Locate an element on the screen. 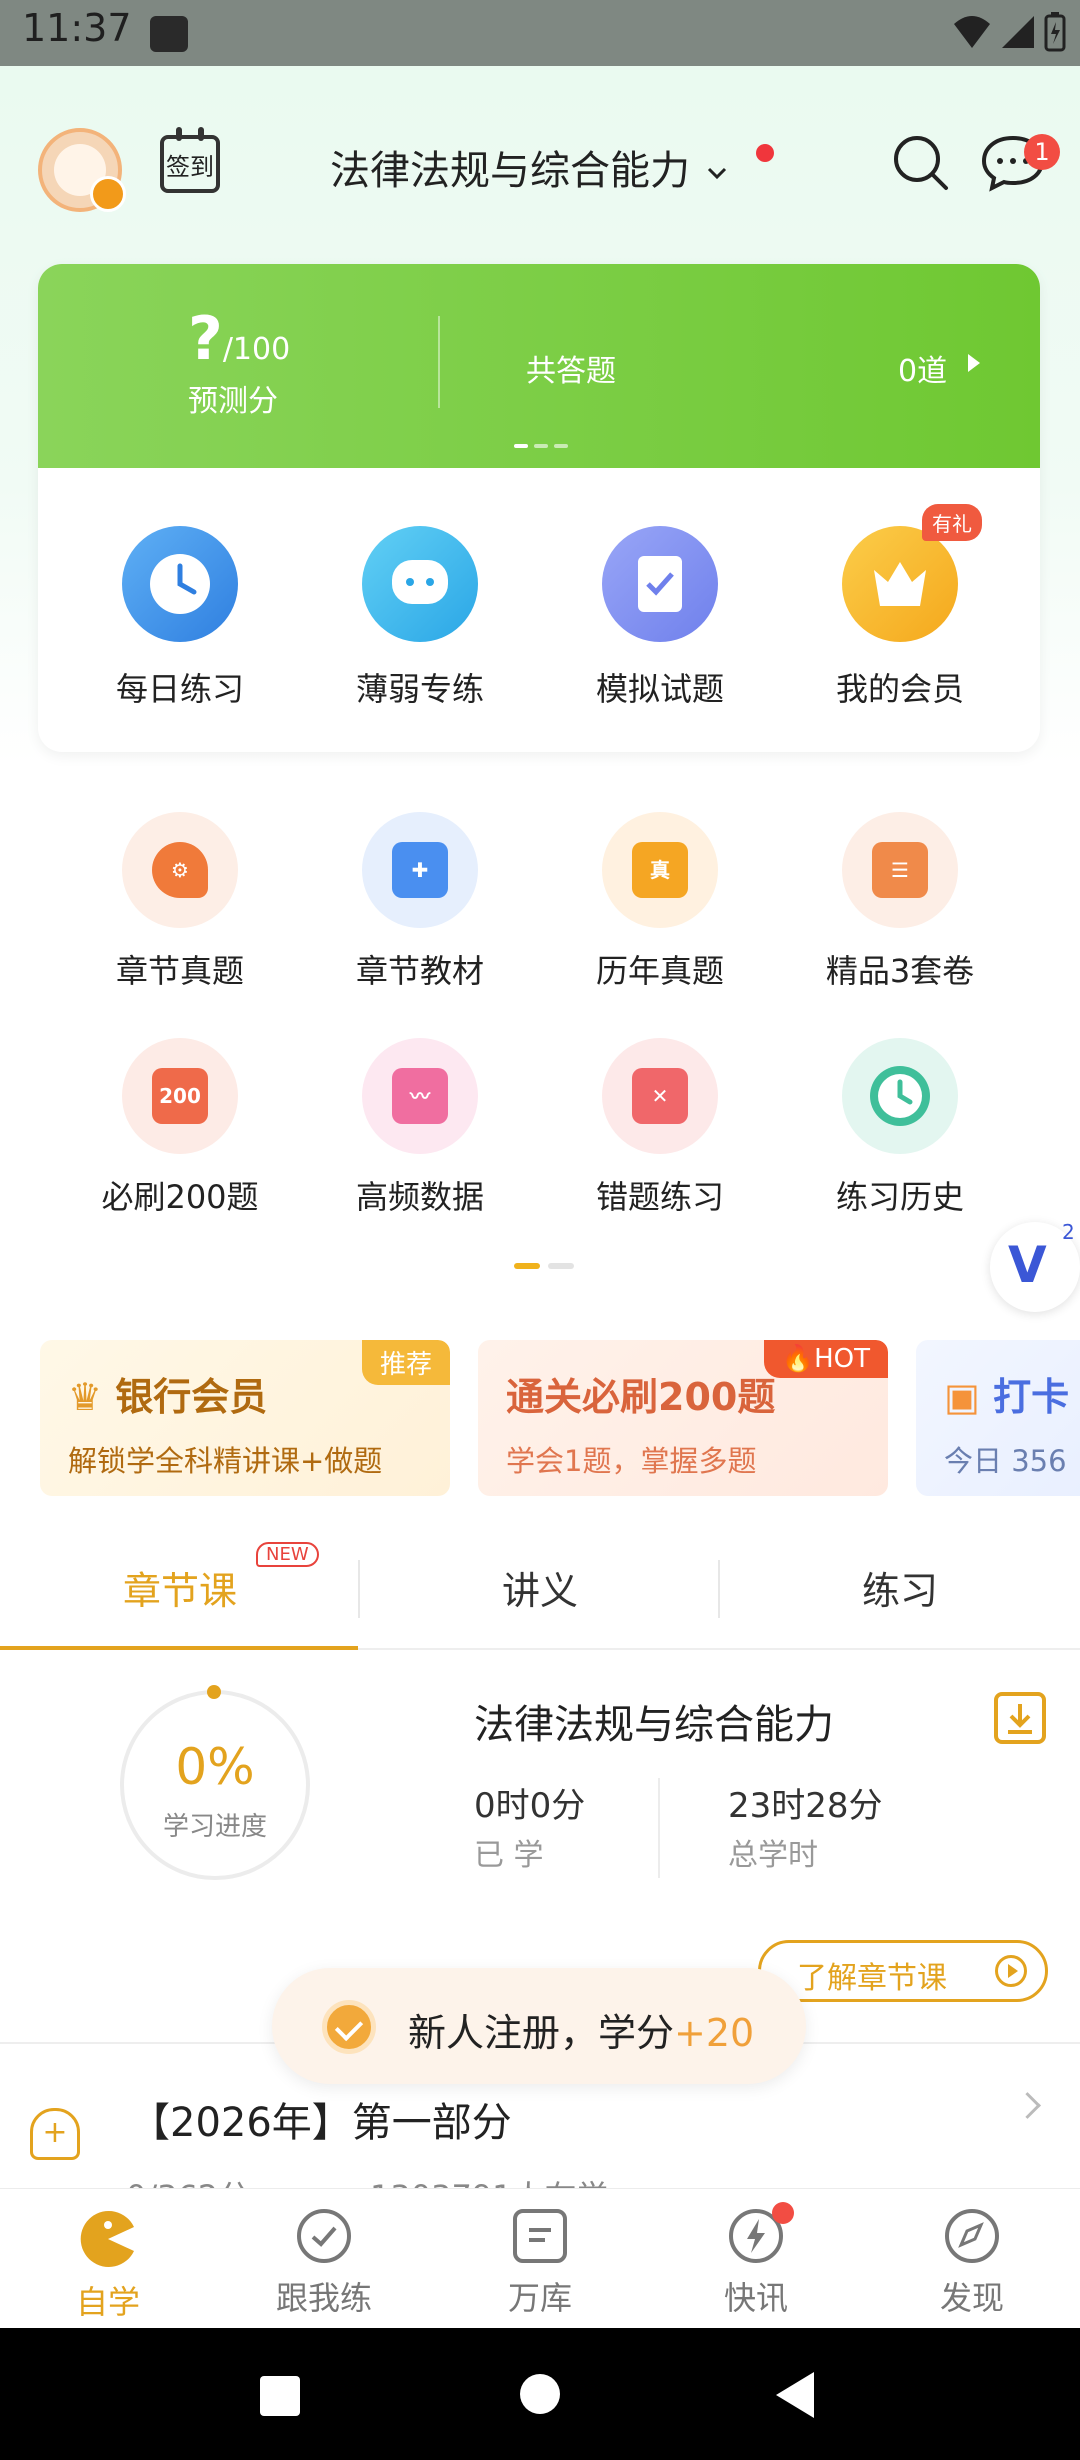 Image resolution: width=1080 pixels, height=2460 pixels. quick-action-mock: 模拟试题 is located at coordinates (660, 618).